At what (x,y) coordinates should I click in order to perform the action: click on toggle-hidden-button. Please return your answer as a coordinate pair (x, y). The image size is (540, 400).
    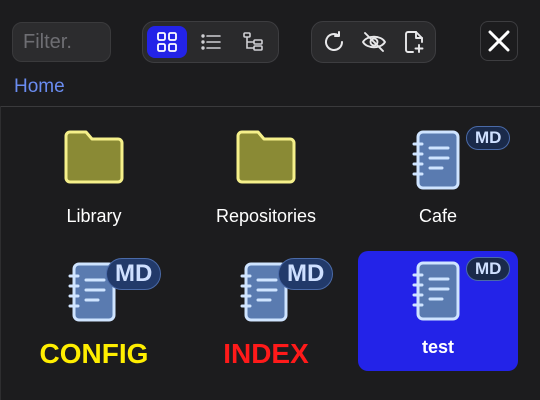
    Looking at the image, I should click on (374, 42).